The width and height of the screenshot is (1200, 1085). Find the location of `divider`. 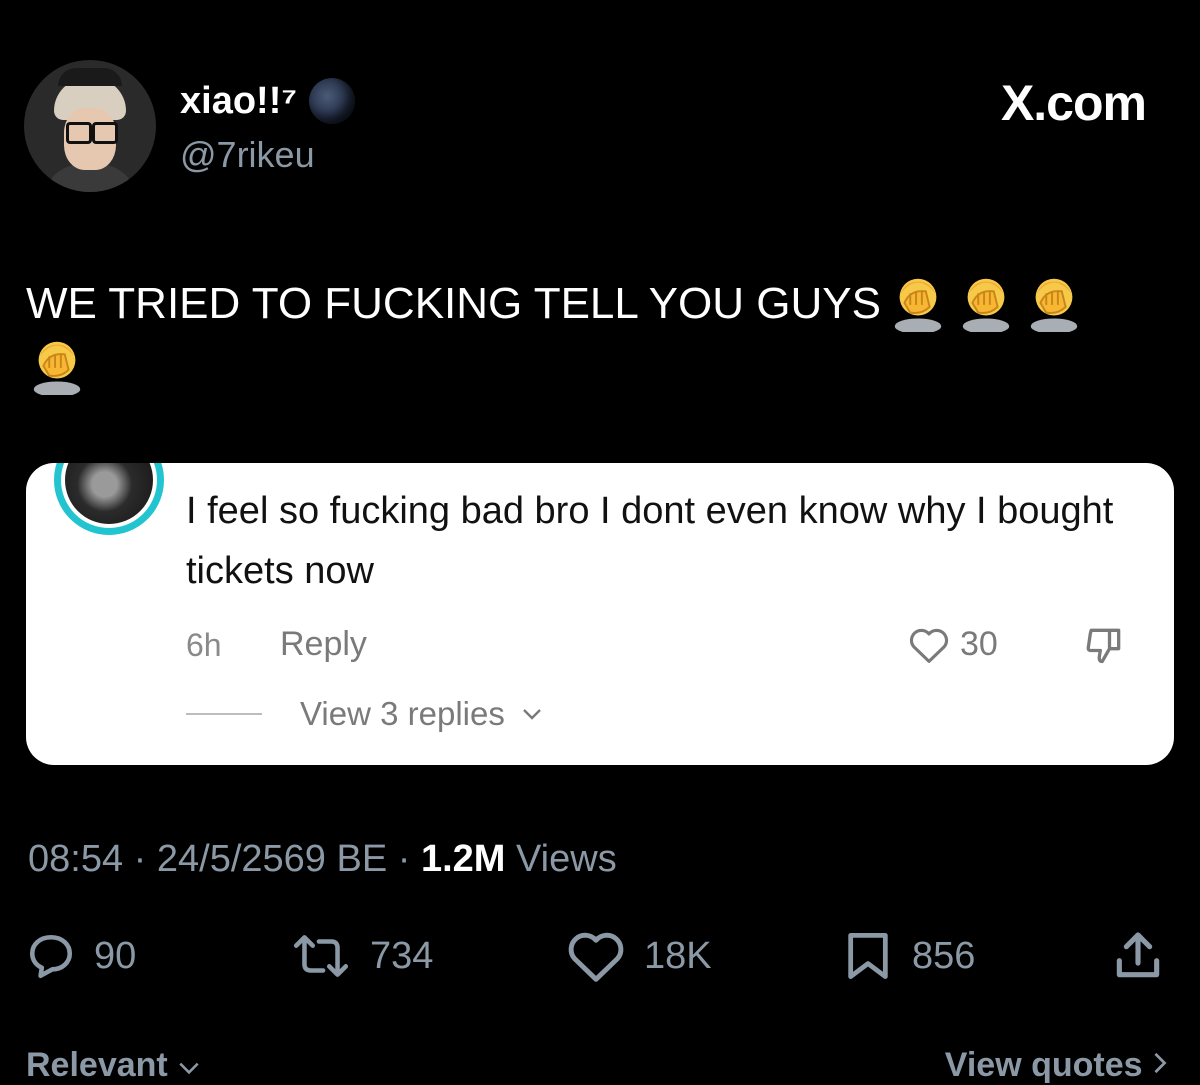

divider is located at coordinates (224, 714).